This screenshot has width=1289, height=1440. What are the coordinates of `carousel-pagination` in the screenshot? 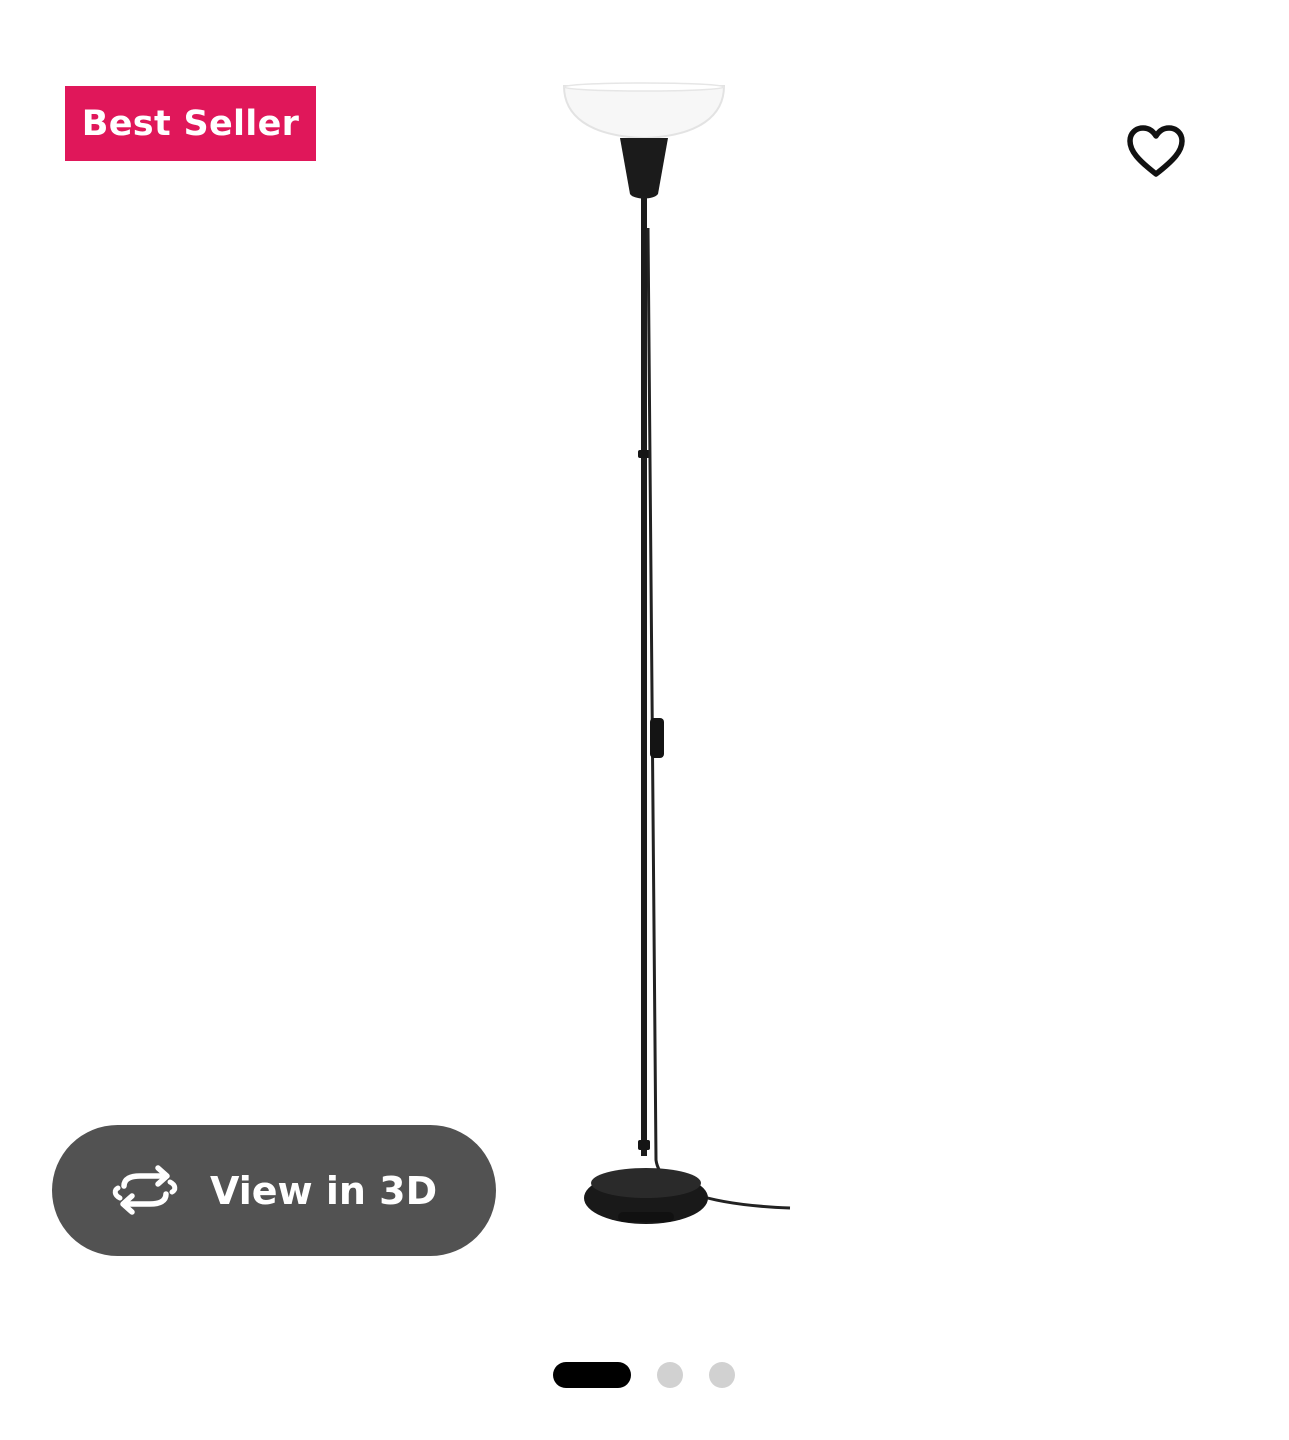 It's located at (644, 1375).